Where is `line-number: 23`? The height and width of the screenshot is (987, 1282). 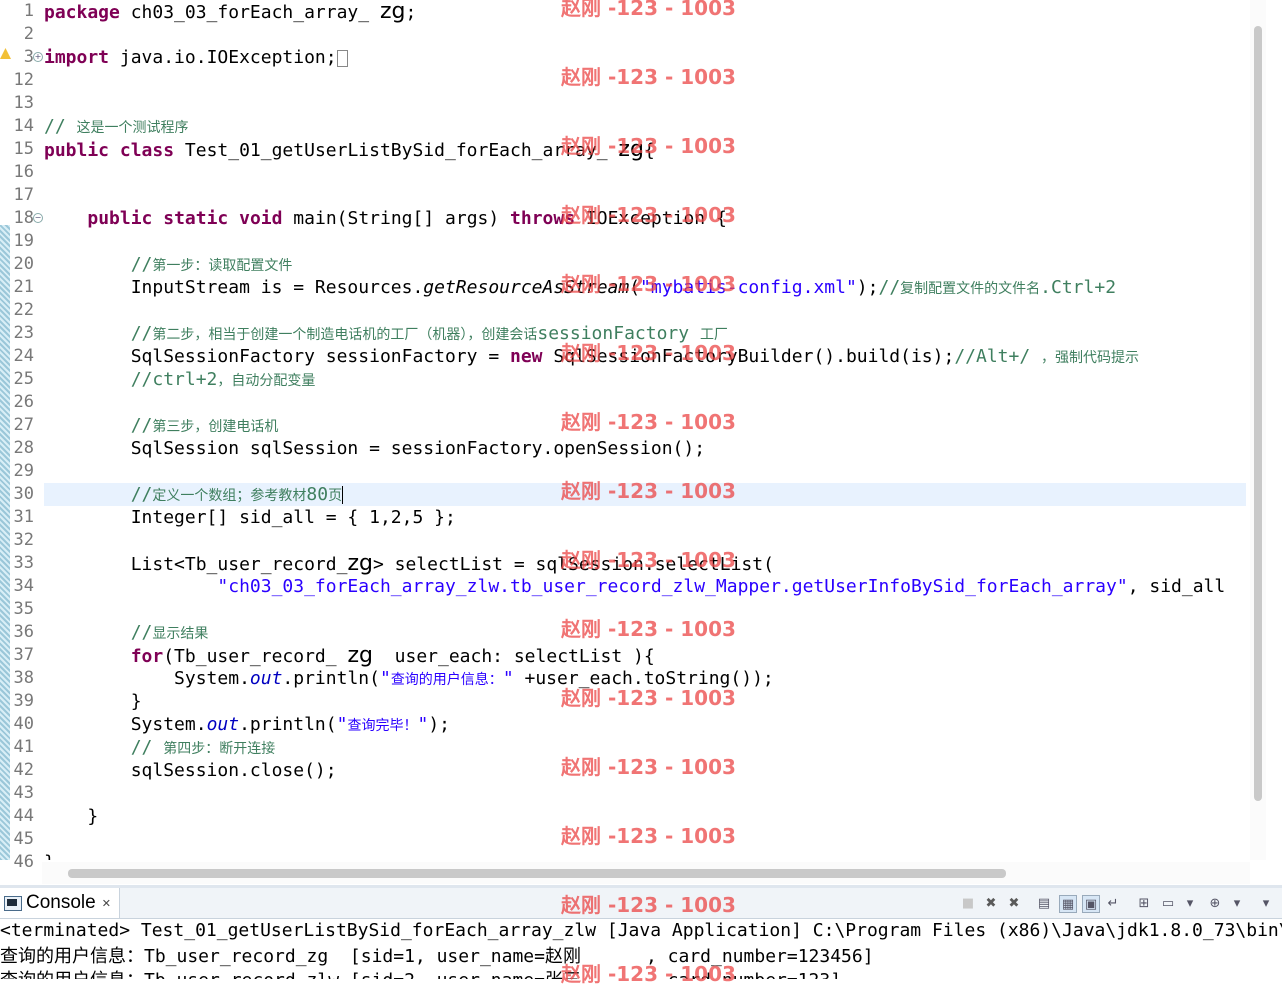
line-number: 23 is located at coordinates (23, 333).